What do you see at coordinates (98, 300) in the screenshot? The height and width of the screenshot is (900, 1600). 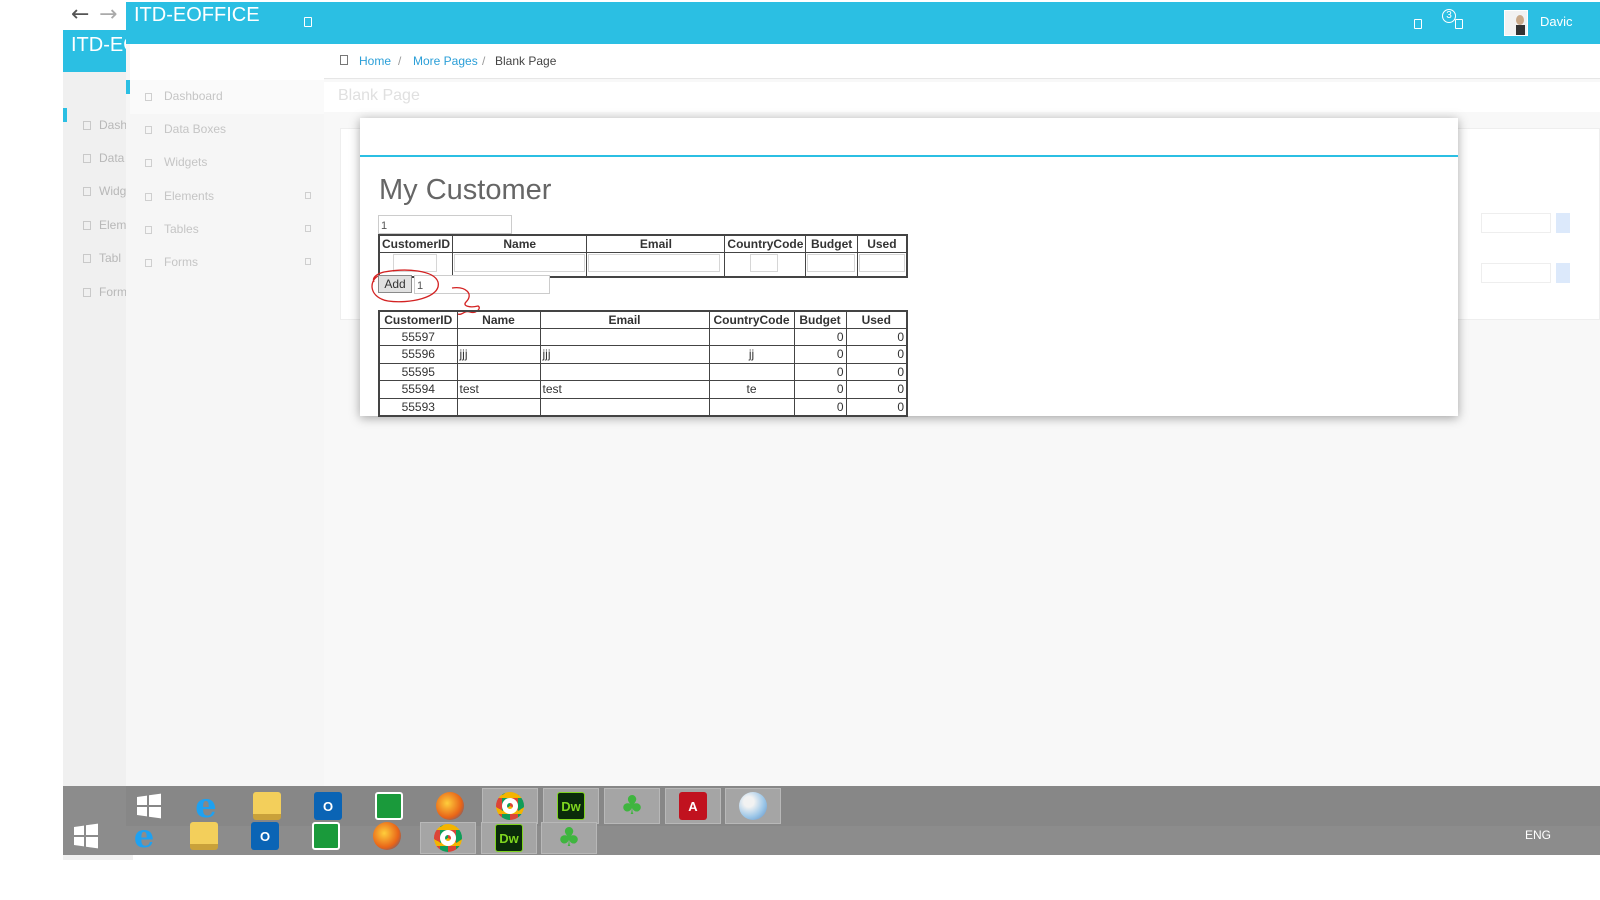 I see `background-sidebar-item: Form` at bounding box center [98, 300].